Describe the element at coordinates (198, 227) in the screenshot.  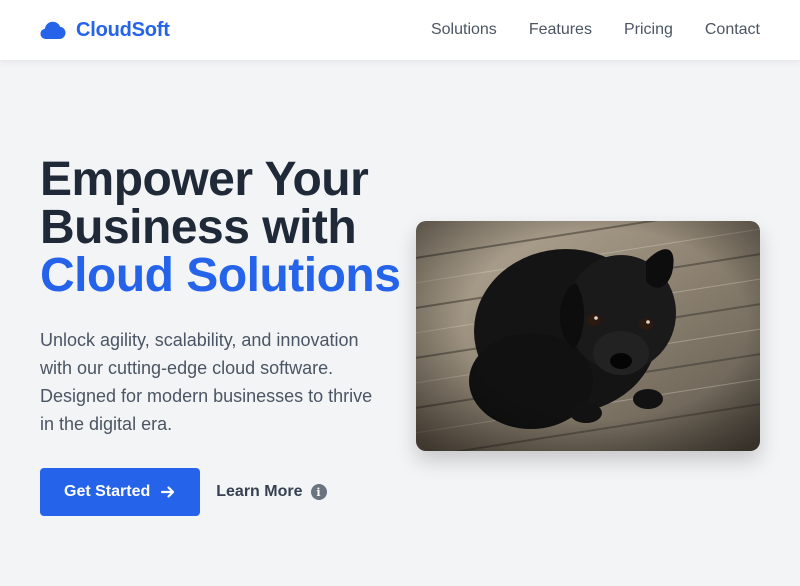
I see `hero-title-line2: Business with` at that location.